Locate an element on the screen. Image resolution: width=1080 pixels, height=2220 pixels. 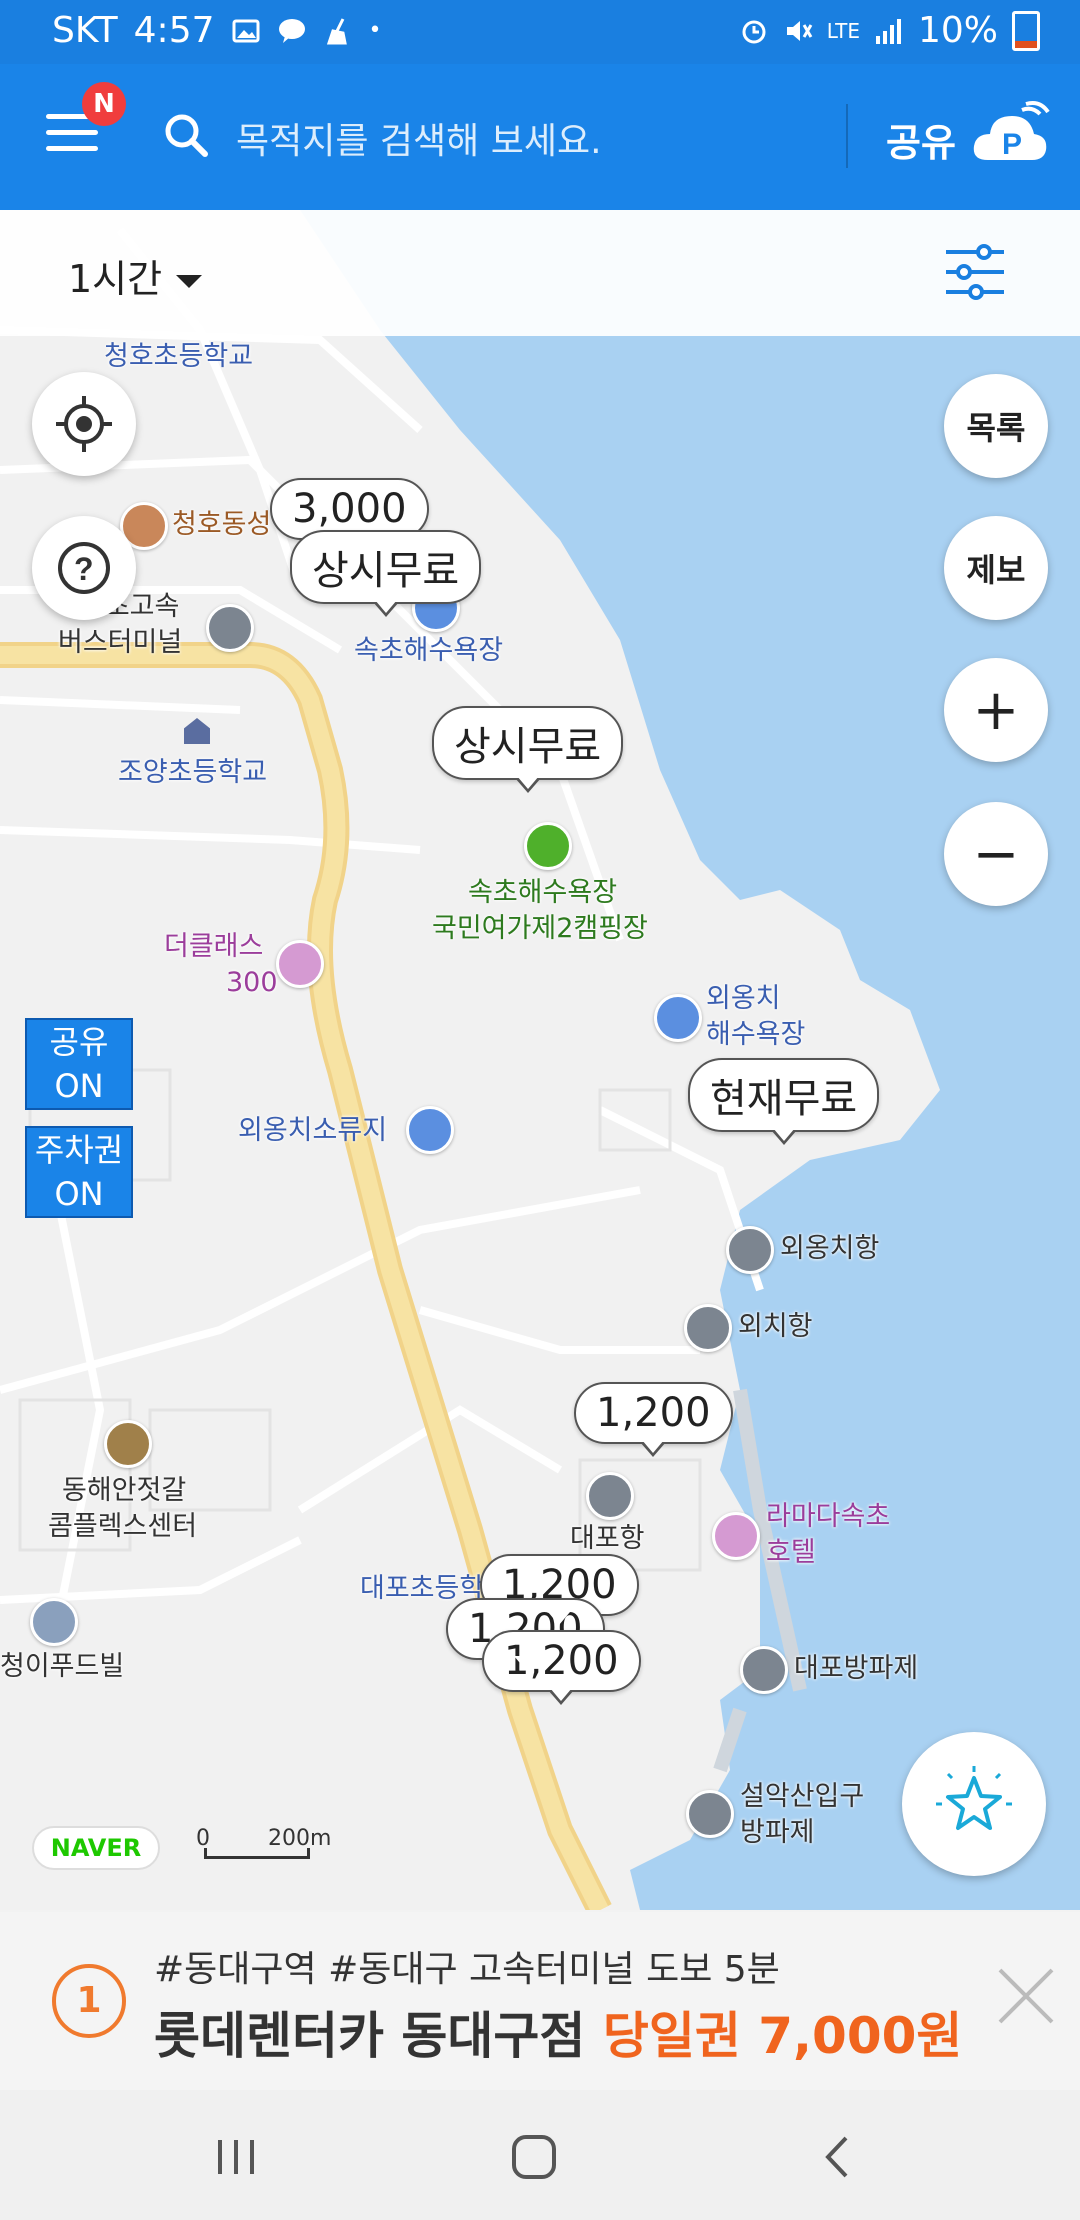
notification-badge: N is located at coordinates (104, 104).